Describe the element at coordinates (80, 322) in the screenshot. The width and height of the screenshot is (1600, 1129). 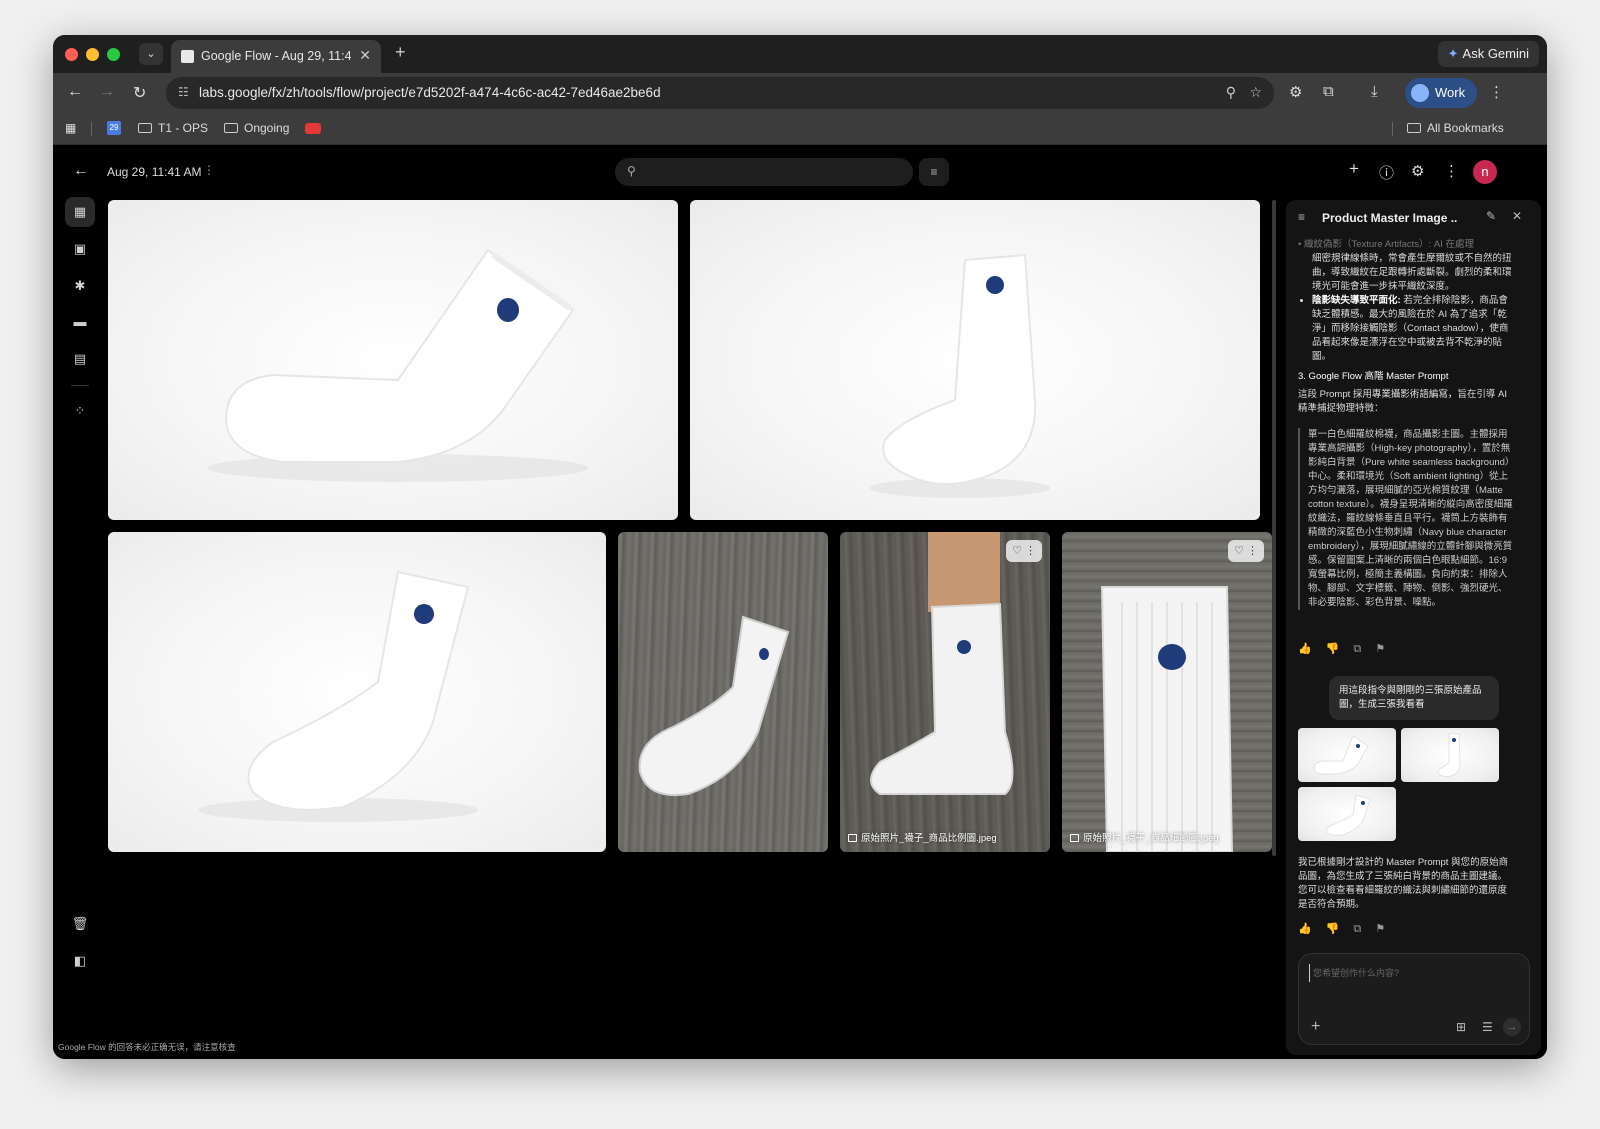
I see `scene-clapper-icon: ▬` at that location.